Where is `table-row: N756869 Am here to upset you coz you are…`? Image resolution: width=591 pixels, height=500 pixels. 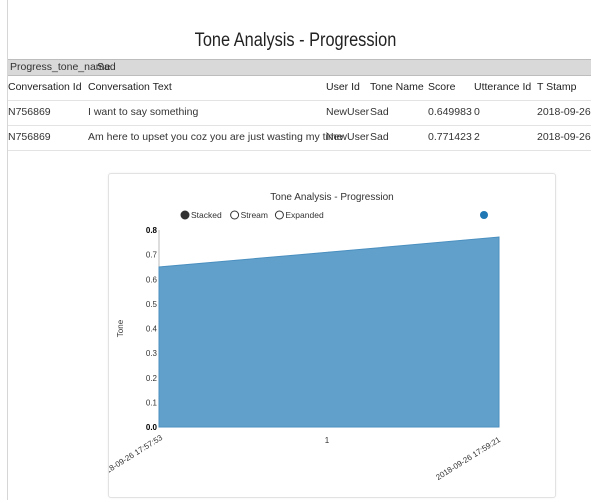
table-row: N756869 Am here to upset you coz you are… is located at coordinates (299, 138).